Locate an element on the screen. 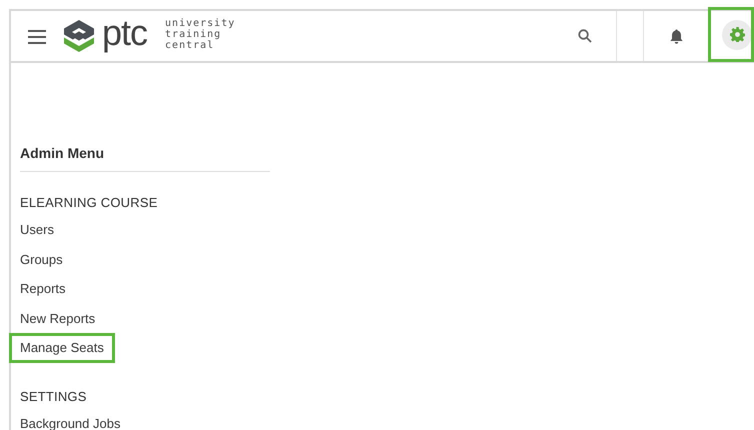  menu-link: Background Jobs is located at coordinates (70, 419).